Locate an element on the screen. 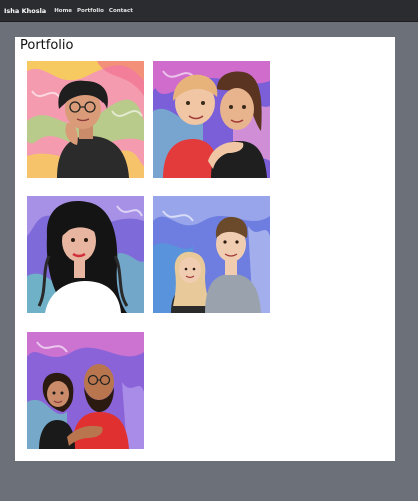 The image size is (418, 501). nav-link-portfolio: Portfolio is located at coordinates (90, 11).